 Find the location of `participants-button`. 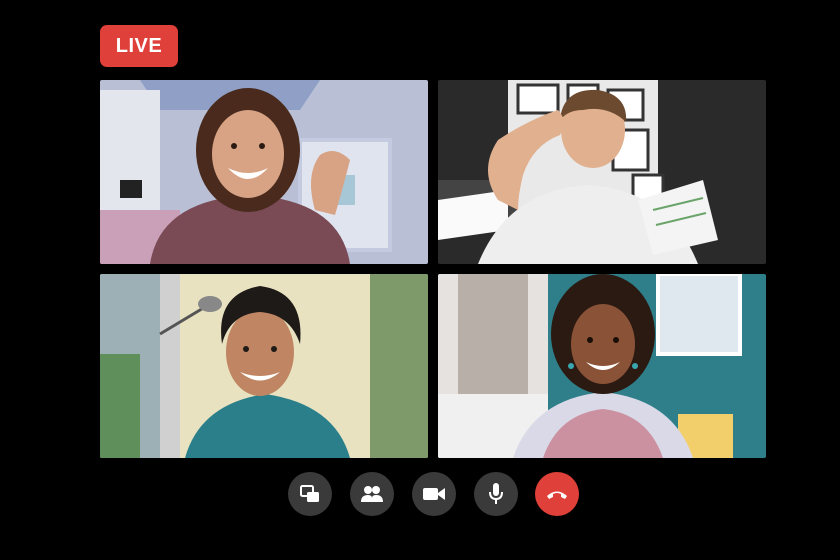

participants-button is located at coordinates (372, 494).